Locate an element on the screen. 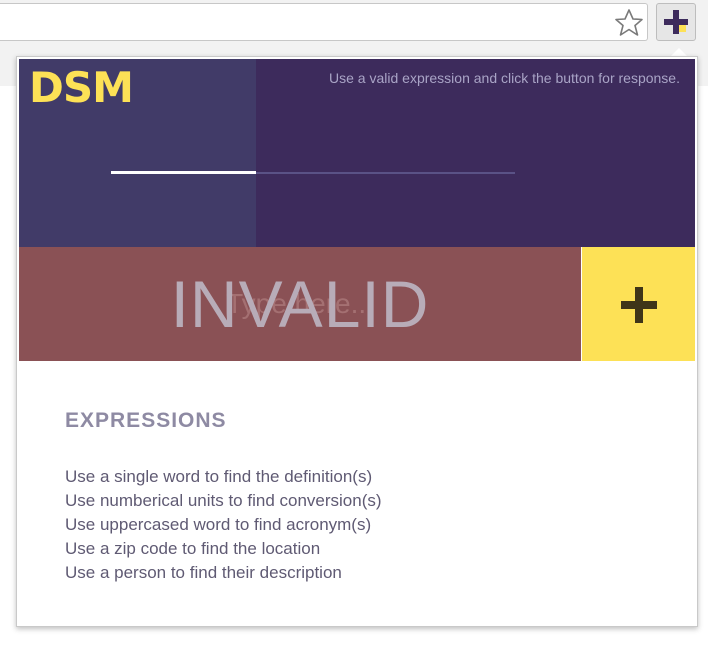  app-logo: DSM is located at coordinates (81, 87).